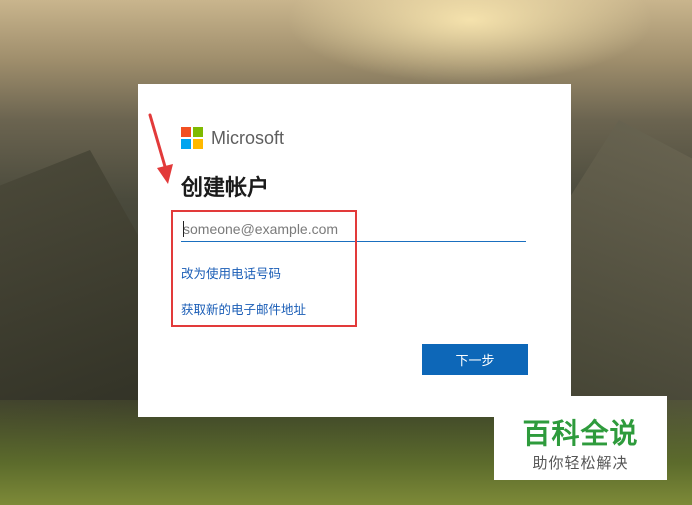 The width and height of the screenshot is (692, 505). I want to click on microsoft-logo-icon, so click(192, 138).